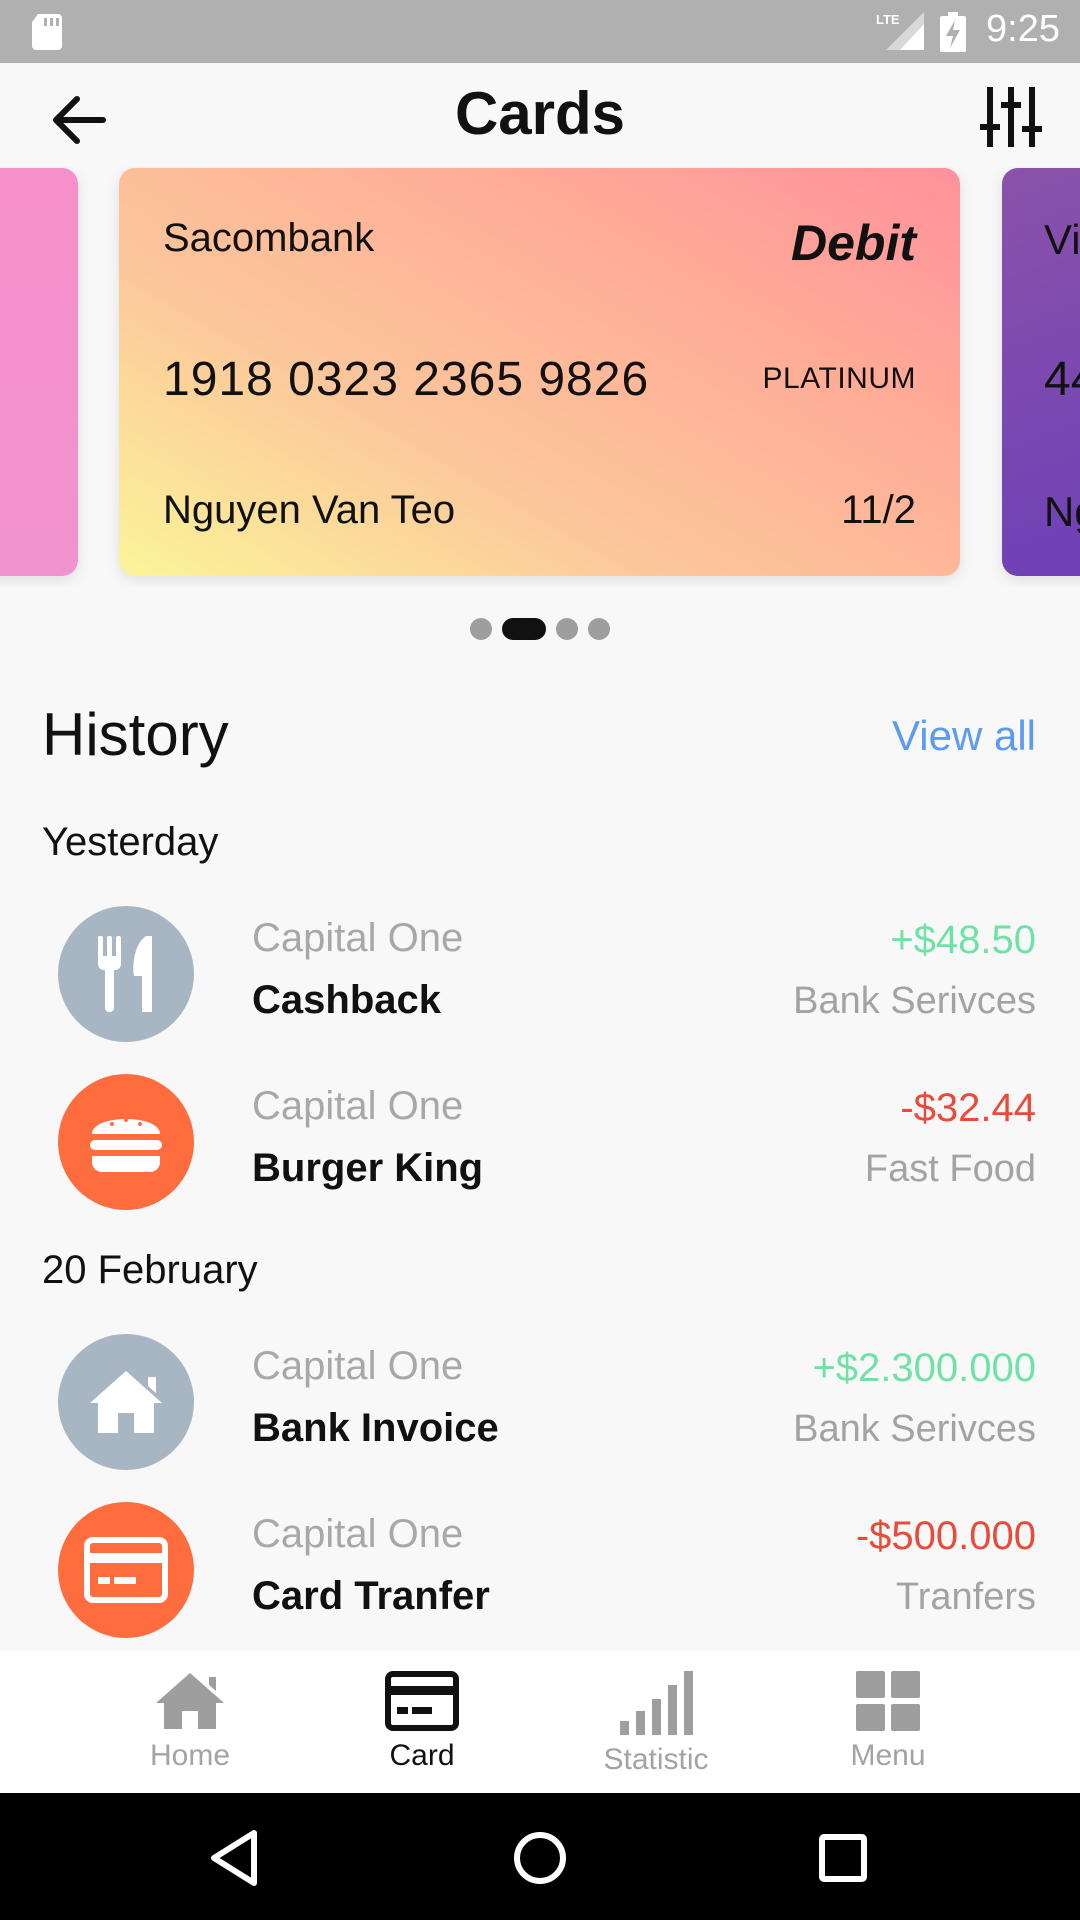 The height and width of the screenshot is (1920, 1080). What do you see at coordinates (39, 372) in the screenshot?
I see `card-previous` at bounding box center [39, 372].